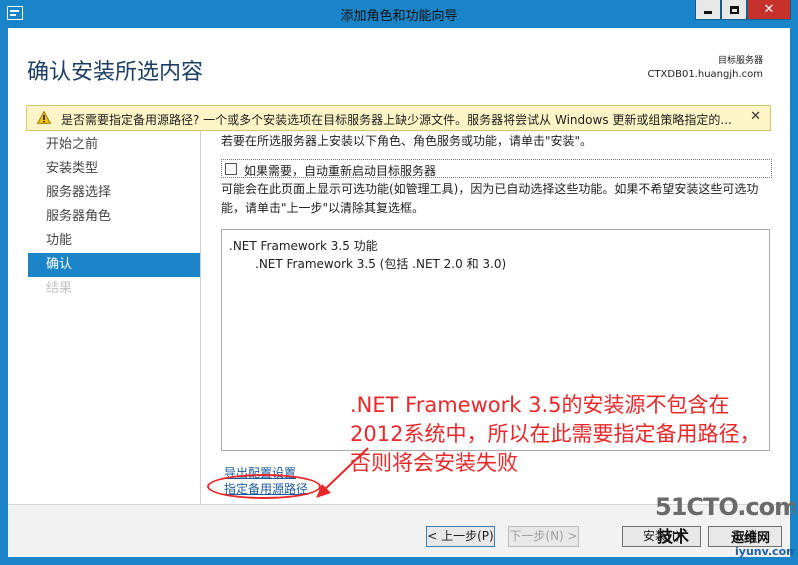 This screenshot has height=565, width=798. Describe the element at coordinates (725, 528) in the screenshot. I see `watermark: 51CTO.com 技术 运维网 iyunv.com` at that location.